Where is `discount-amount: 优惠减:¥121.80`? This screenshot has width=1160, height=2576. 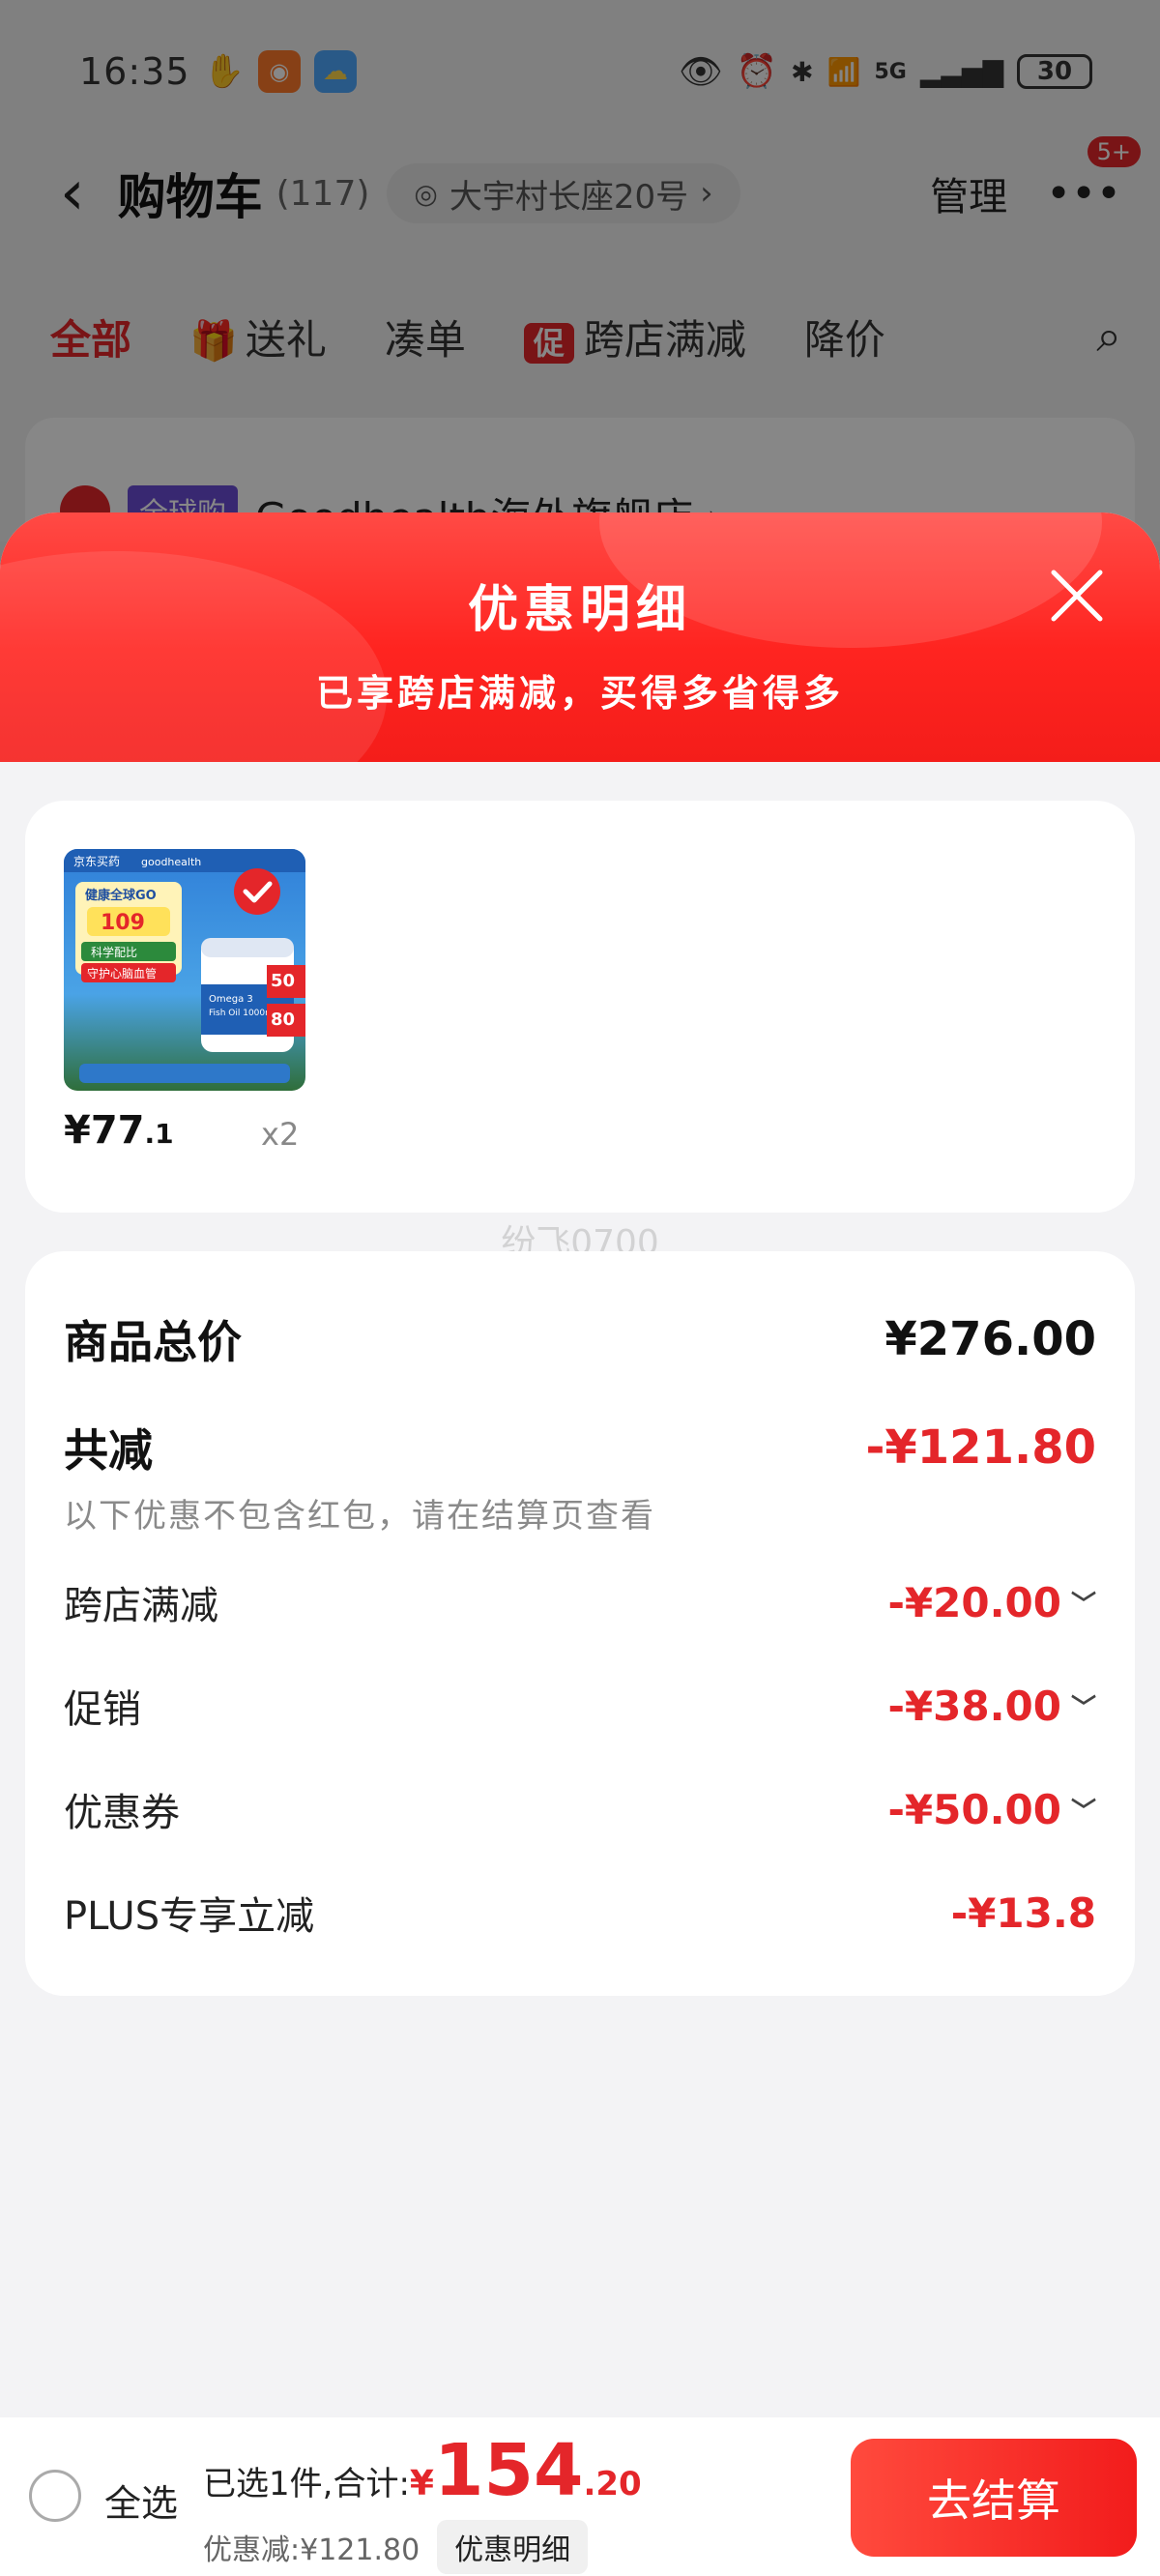 discount-amount: 优惠减:¥121.80 is located at coordinates (311, 2550).